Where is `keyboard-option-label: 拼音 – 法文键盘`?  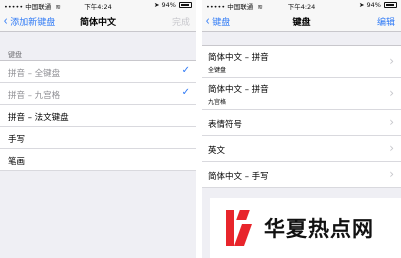
keyboard-option-label: 拼音 – 法文键盘 is located at coordinates (38, 118).